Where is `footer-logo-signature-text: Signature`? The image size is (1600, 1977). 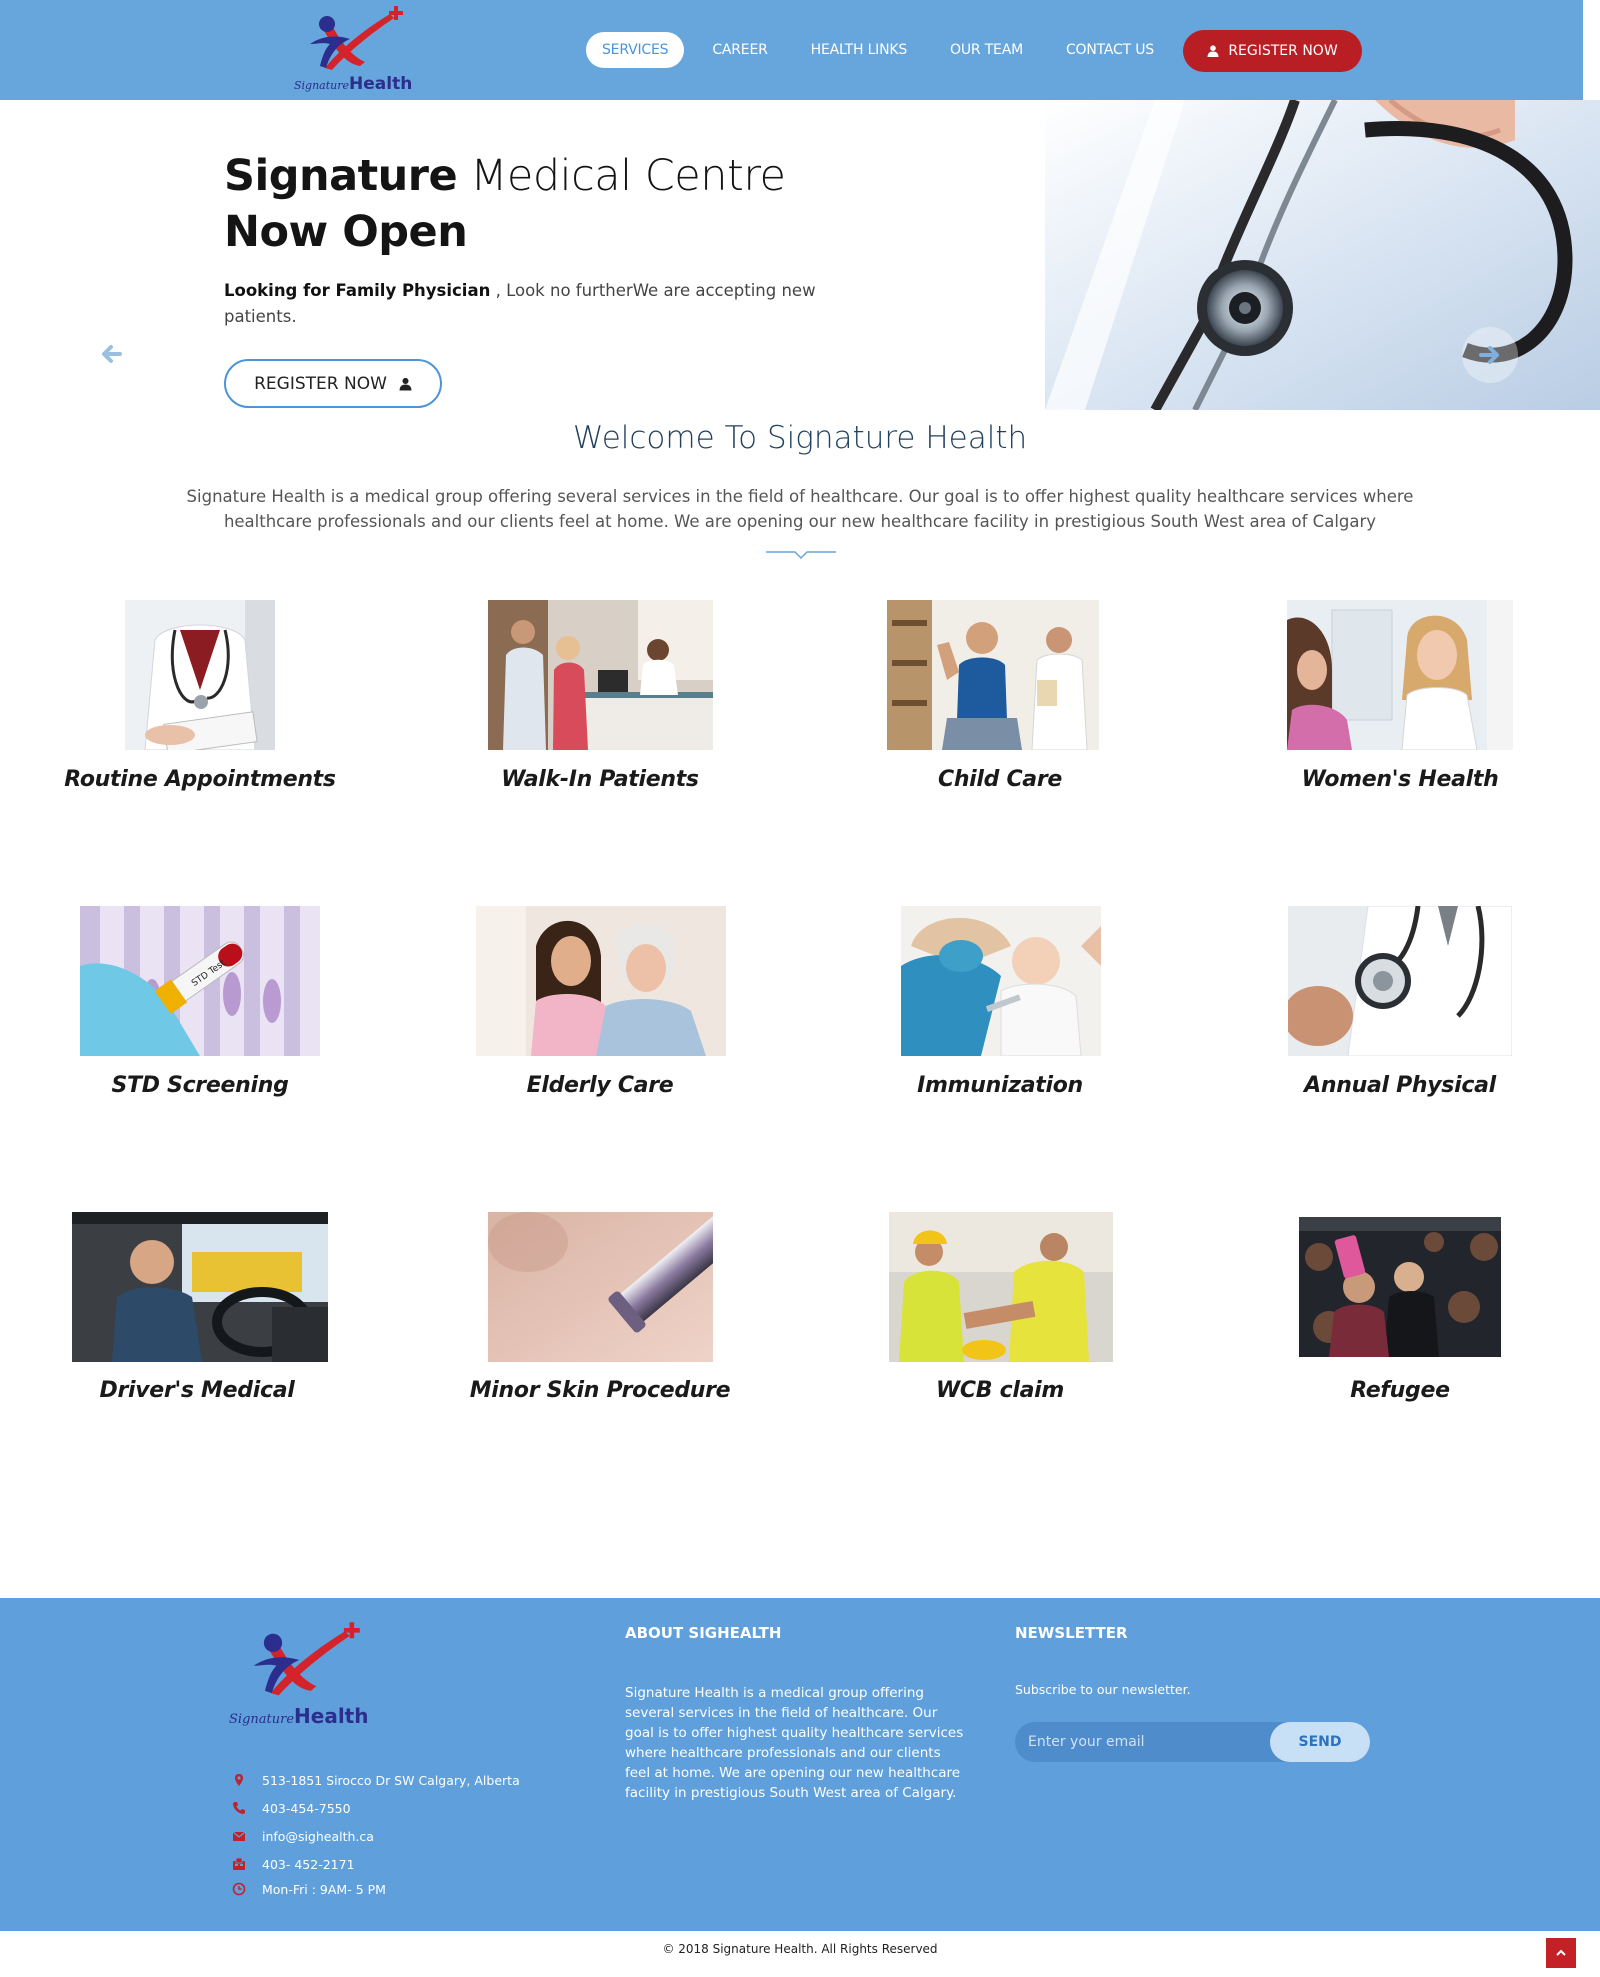 footer-logo-signature-text: Signature is located at coordinates (262, 1719).